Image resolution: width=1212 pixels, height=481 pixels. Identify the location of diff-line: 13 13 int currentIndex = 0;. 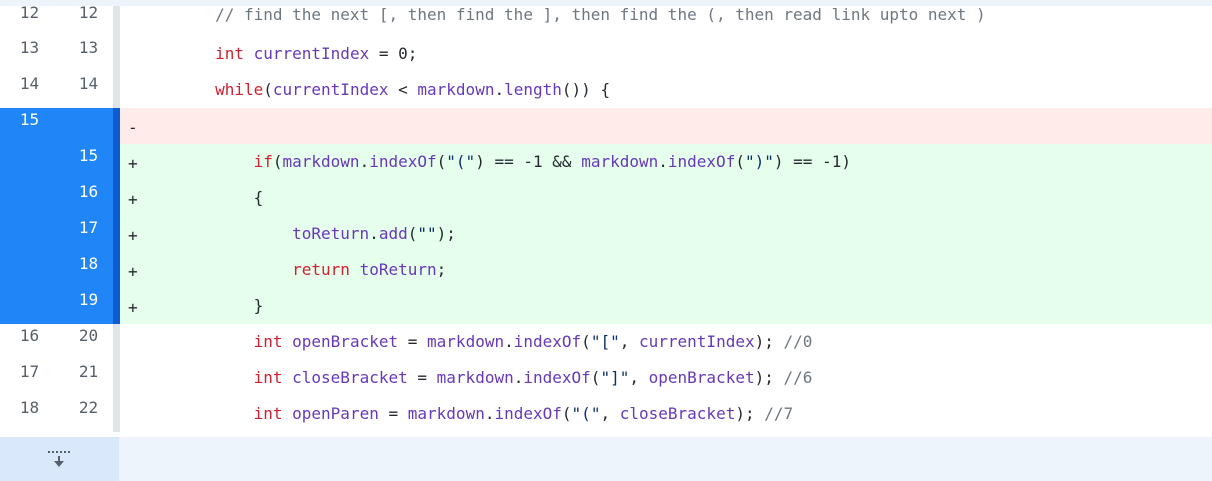
(606, 54).